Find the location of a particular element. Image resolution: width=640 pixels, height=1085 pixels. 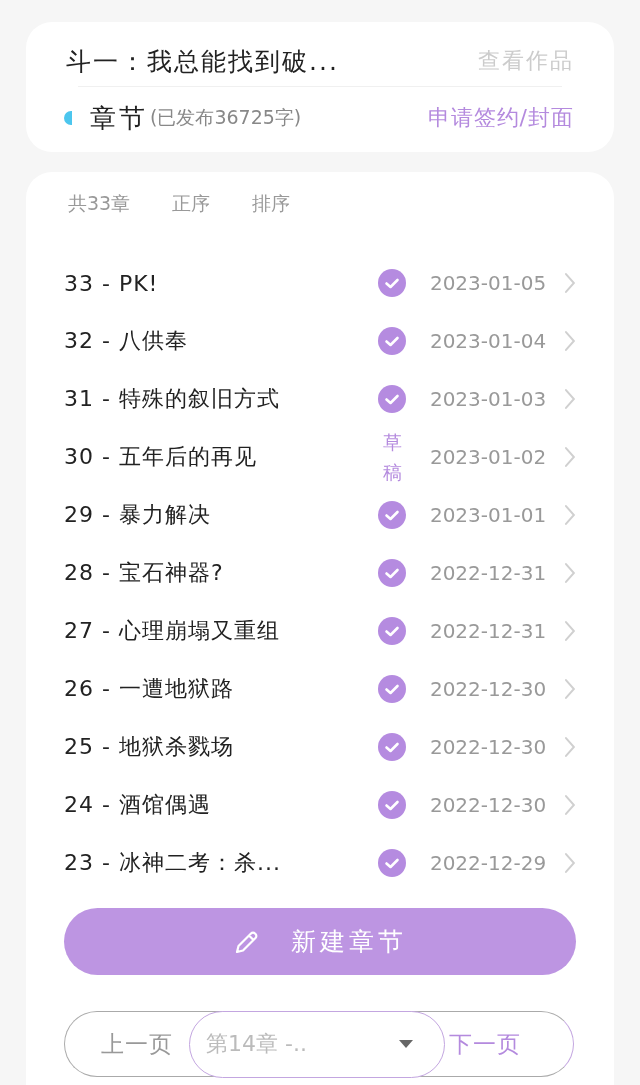

section-label: 章节 is located at coordinates (119, 118).